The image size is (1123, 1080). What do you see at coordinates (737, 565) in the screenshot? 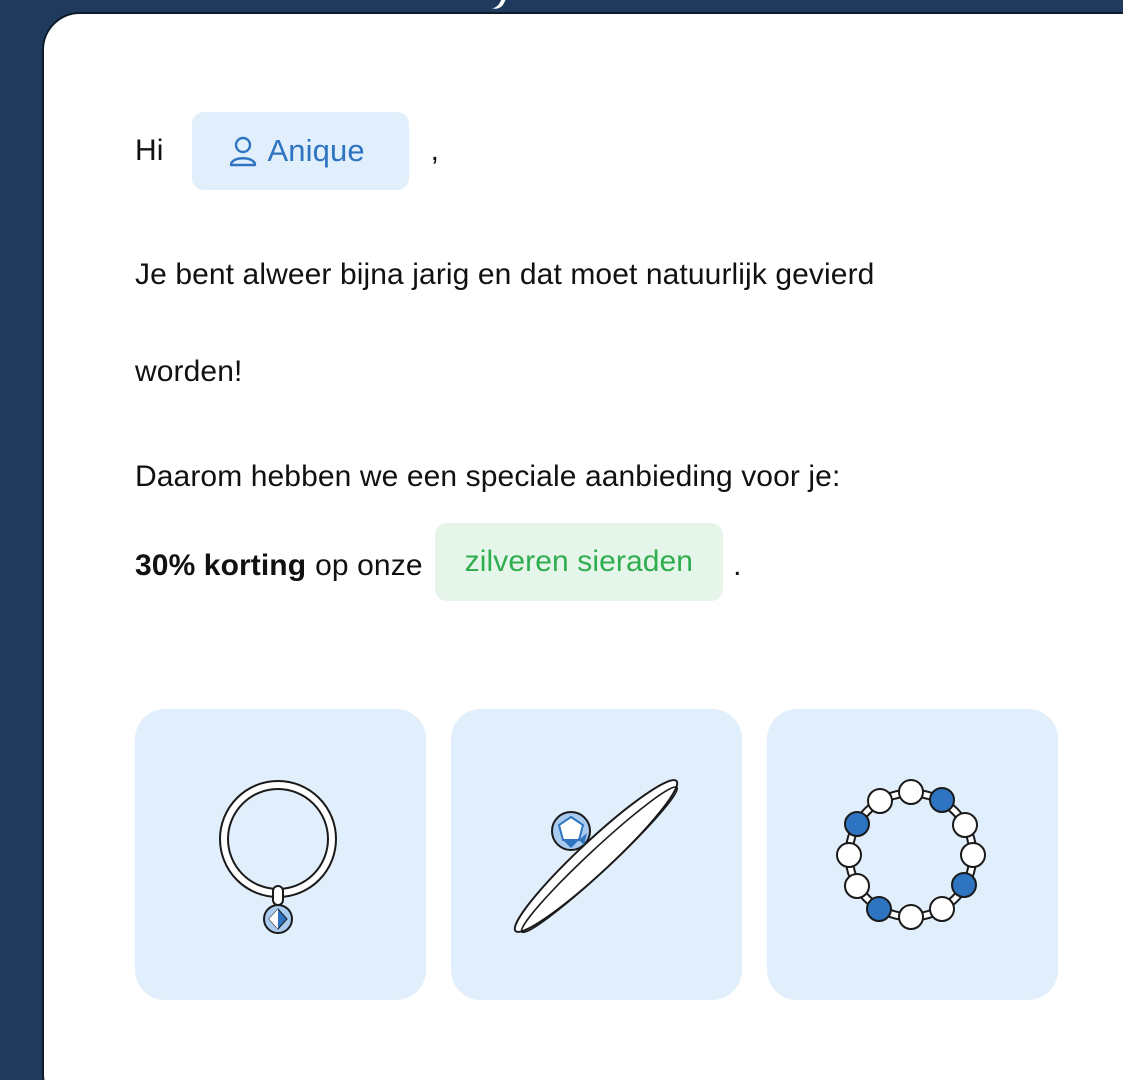
I see `offer-period: .` at bounding box center [737, 565].